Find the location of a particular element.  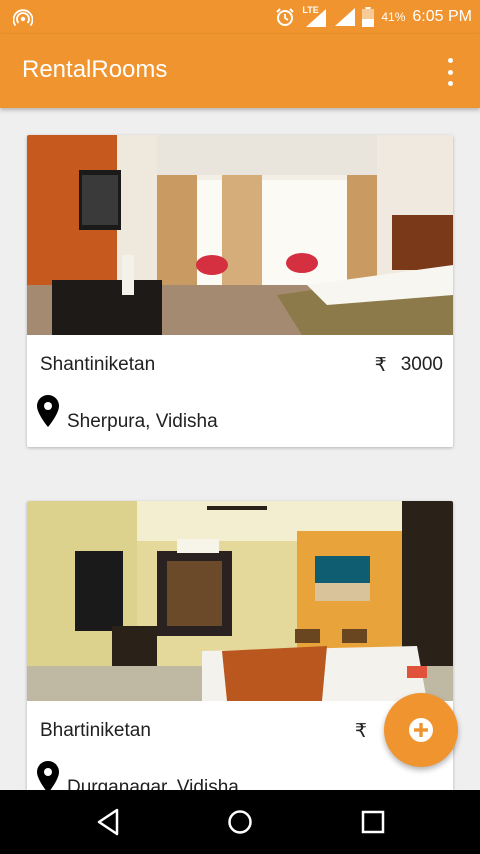

app-title: RentalRooms is located at coordinates (95, 69).